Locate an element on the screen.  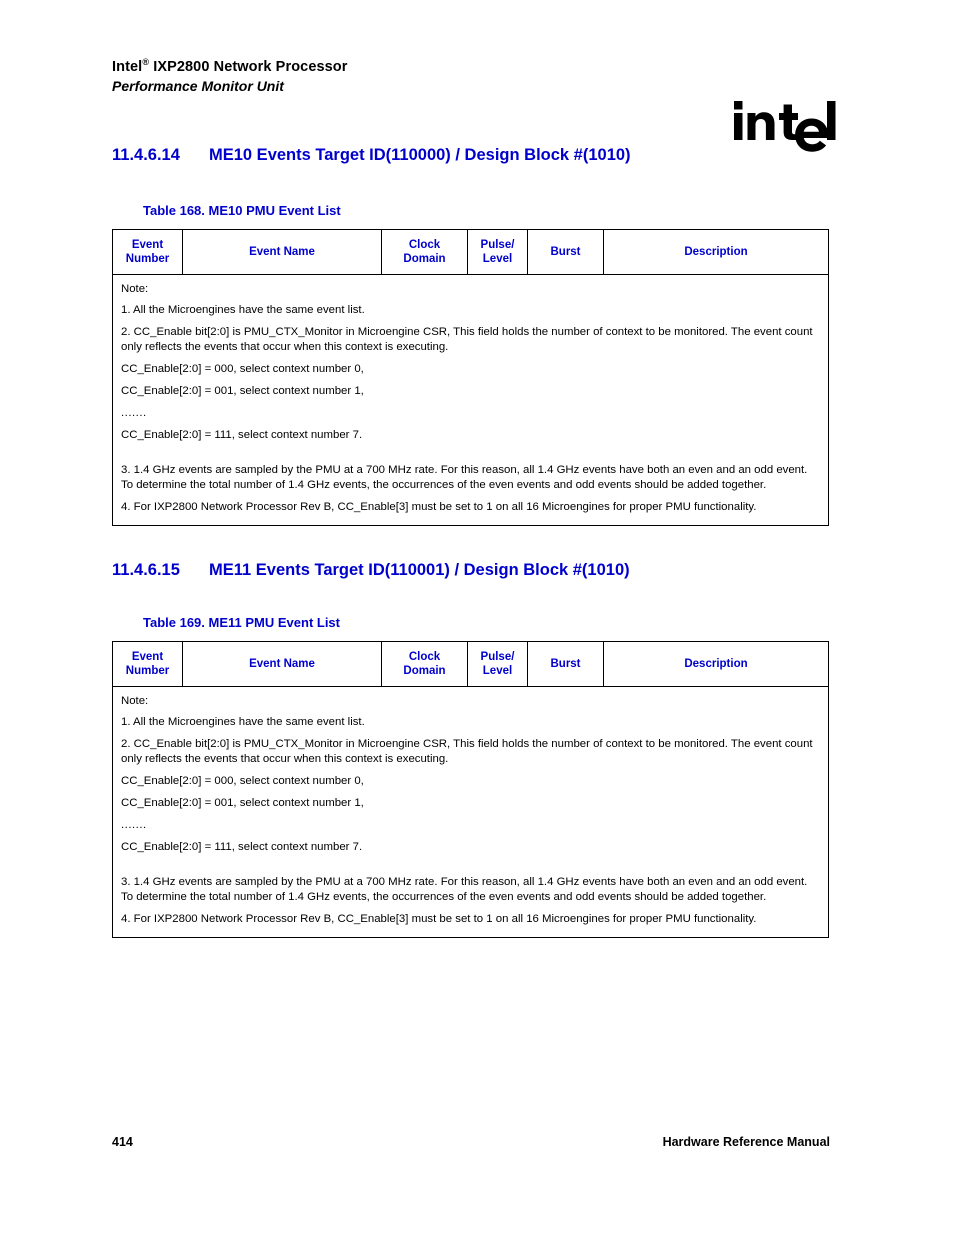
intel-logo is located at coordinates (784, 125).